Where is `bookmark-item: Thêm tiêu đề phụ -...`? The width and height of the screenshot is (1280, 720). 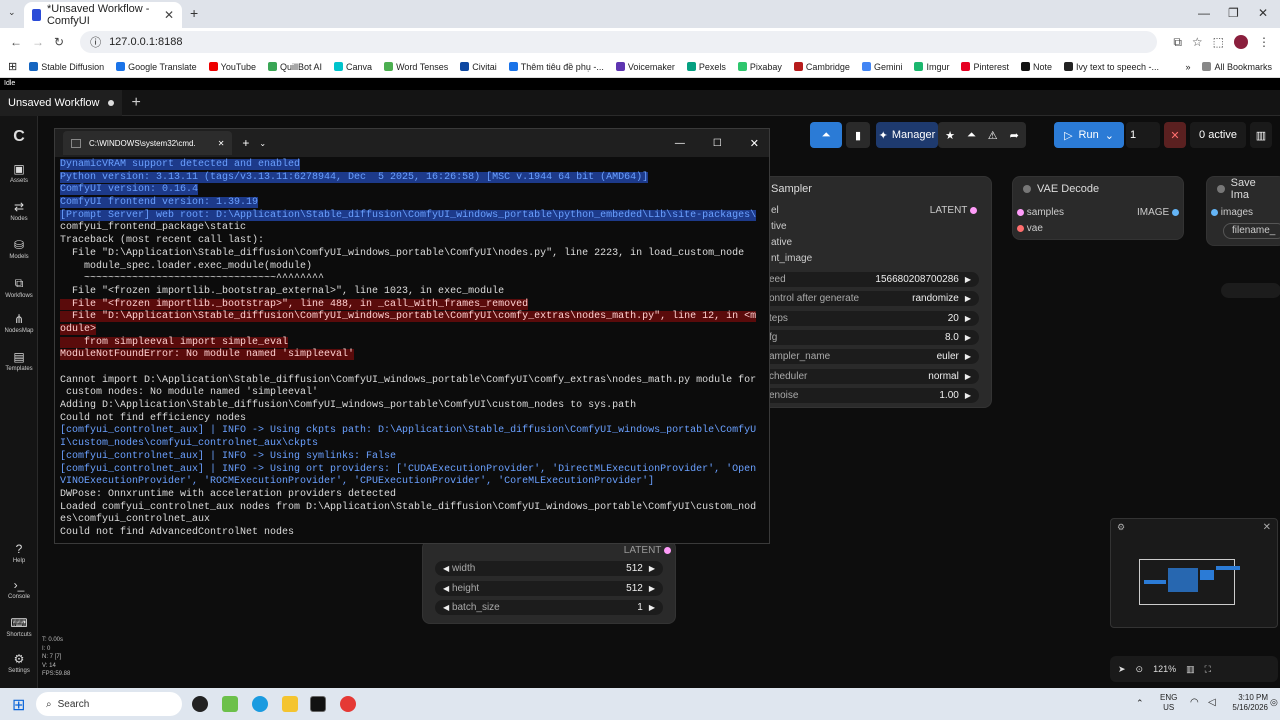
bookmark-item: Thêm tiêu đề phụ -... is located at coordinates (556, 67).